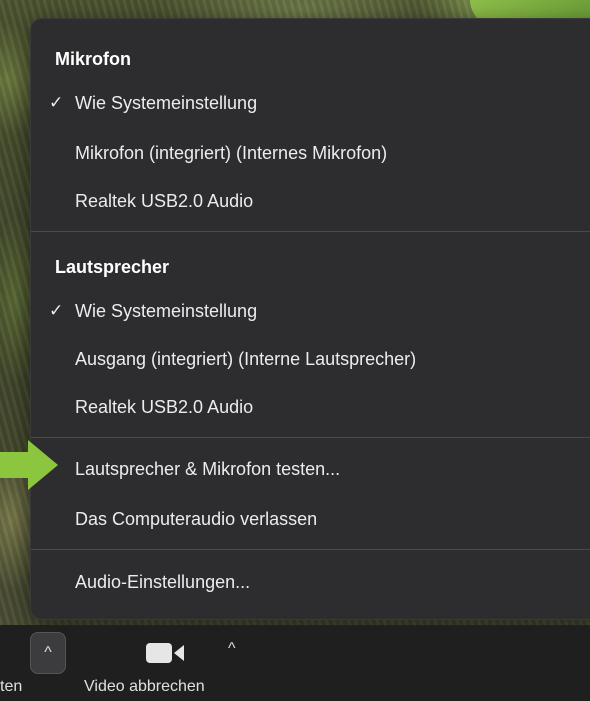 The width and height of the screenshot is (590, 701). I want to click on leave-computer-audio-button: Das Computeraudio verlassen, so click(310, 519).